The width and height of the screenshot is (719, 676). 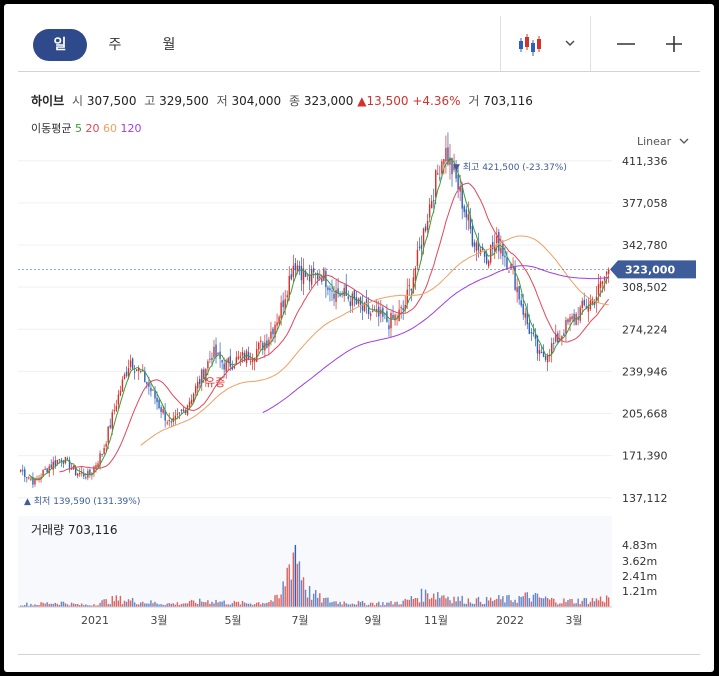 I want to click on price-tick-label: 308,502, so click(x=645, y=287).